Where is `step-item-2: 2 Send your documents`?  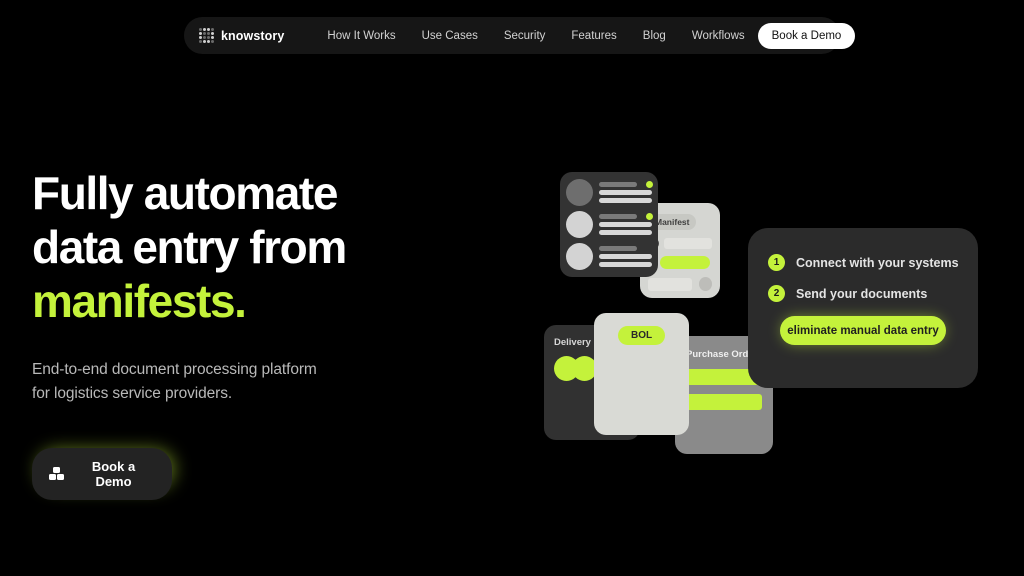 step-item-2: 2 Send your documents is located at coordinates (863, 293).